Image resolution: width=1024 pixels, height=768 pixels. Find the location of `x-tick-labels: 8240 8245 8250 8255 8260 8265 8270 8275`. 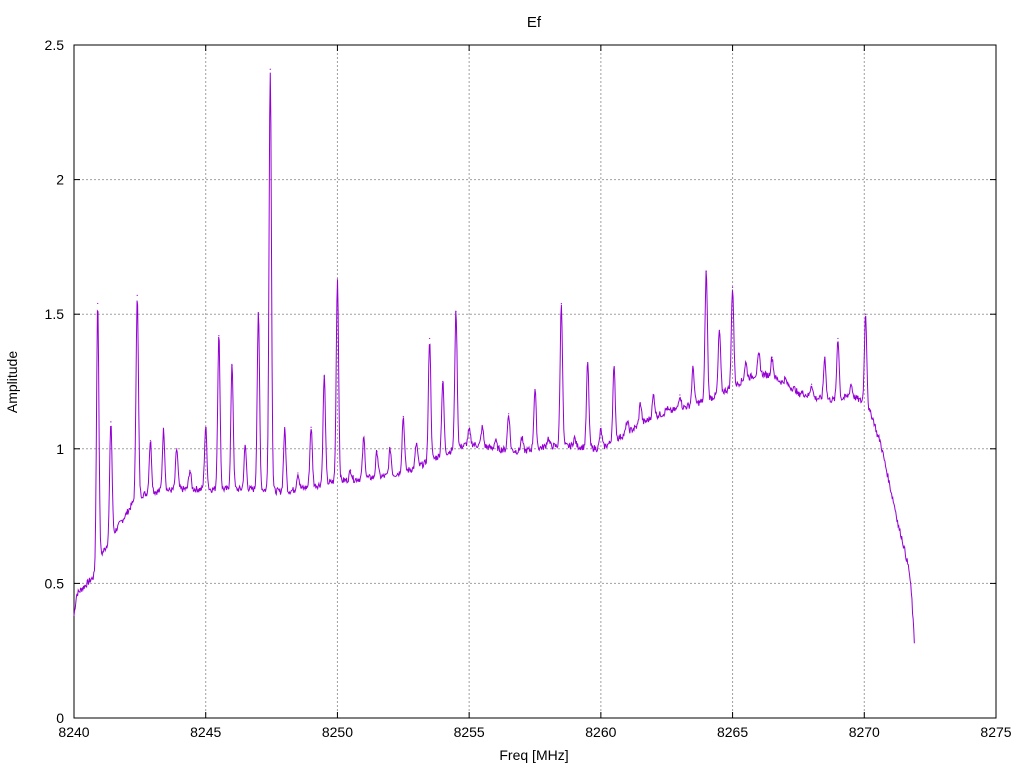

x-tick-labels: 8240 8245 8250 8255 8260 8265 8270 8275 is located at coordinates (534, 732).